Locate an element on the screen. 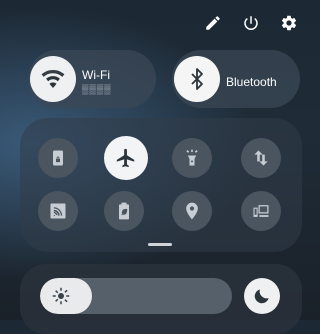 The height and width of the screenshot is (334, 320). moon-icon is located at coordinates (261, 296).